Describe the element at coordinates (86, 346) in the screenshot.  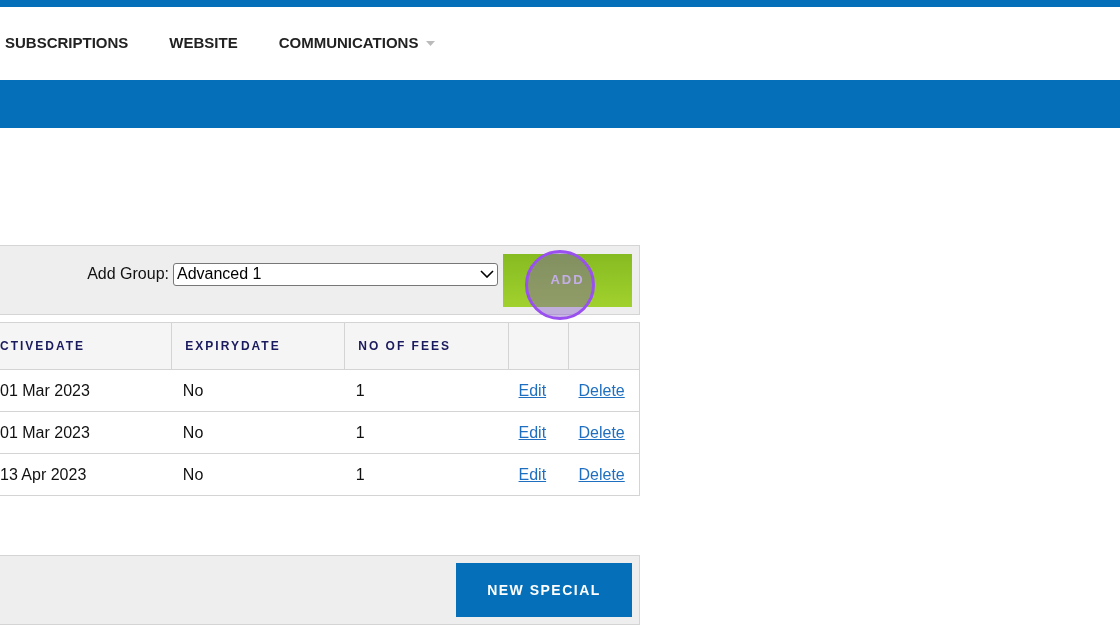
I see `column-header: CTIVEDATE` at that location.